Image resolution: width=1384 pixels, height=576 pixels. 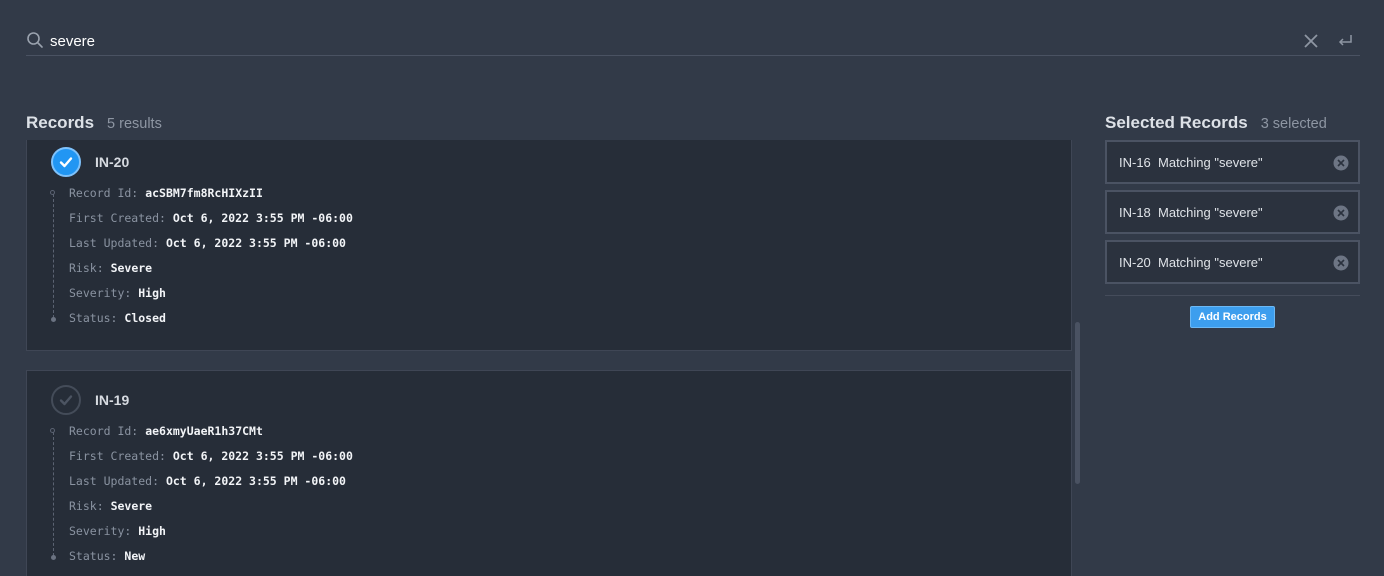 I want to click on field-record-id: Record Id: acSBM7fm8RcHIXzII, so click(x=166, y=193).